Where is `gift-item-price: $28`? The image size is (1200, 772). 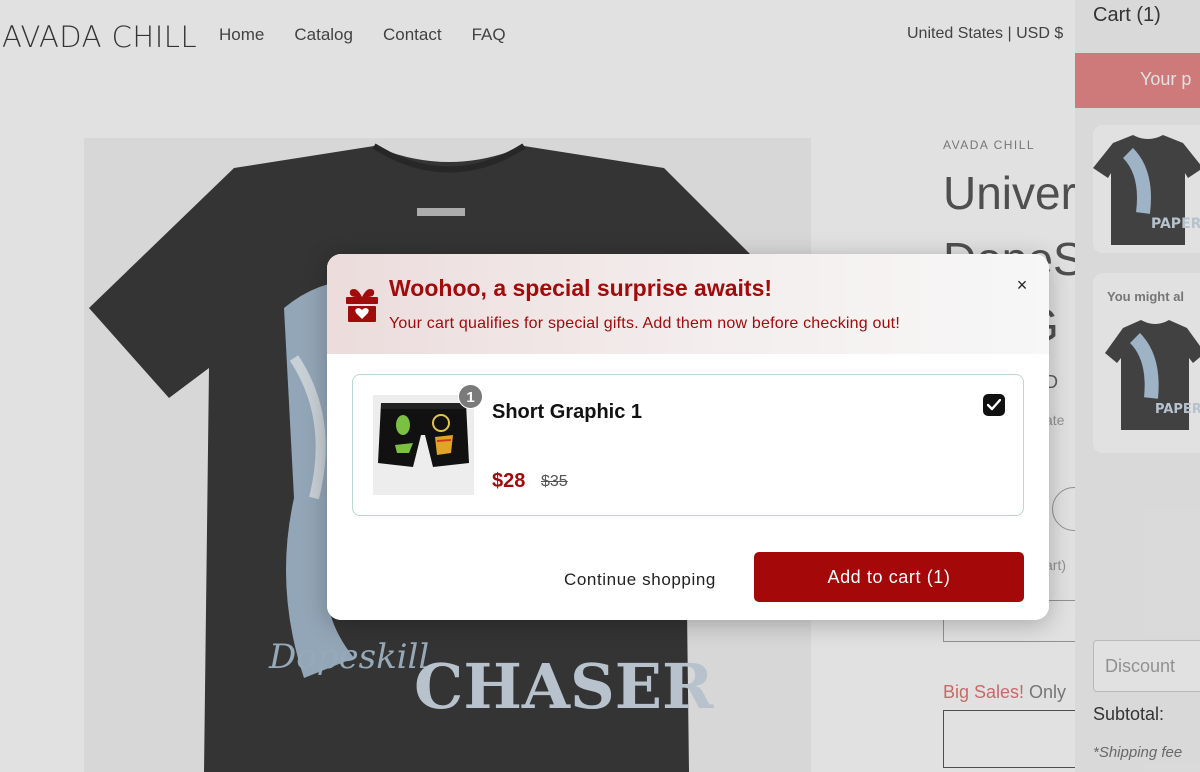
gift-item-price: $28 is located at coordinates (509, 481).